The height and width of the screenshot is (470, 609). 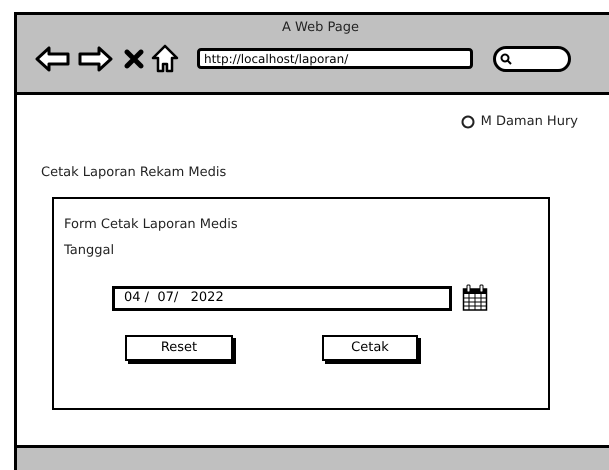 What do you see at coordinates (133, 173) in the screenshot?
I see `page-title: Cetak Laporan Rekam Medis` at bounding box center [133, 173].